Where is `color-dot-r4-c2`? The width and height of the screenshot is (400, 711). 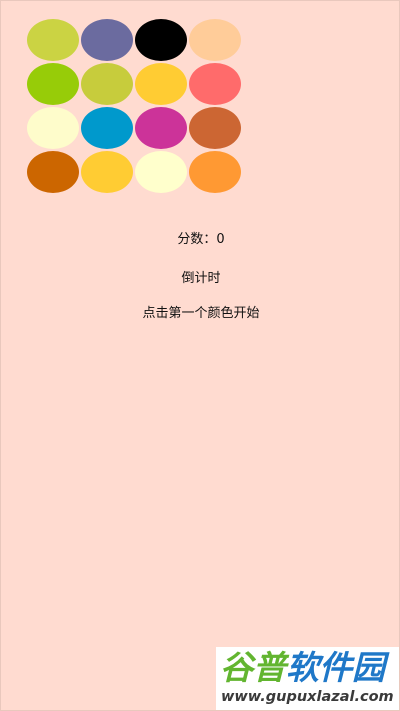
color-dot-r4-c2 is located at coordinates (107, 172).